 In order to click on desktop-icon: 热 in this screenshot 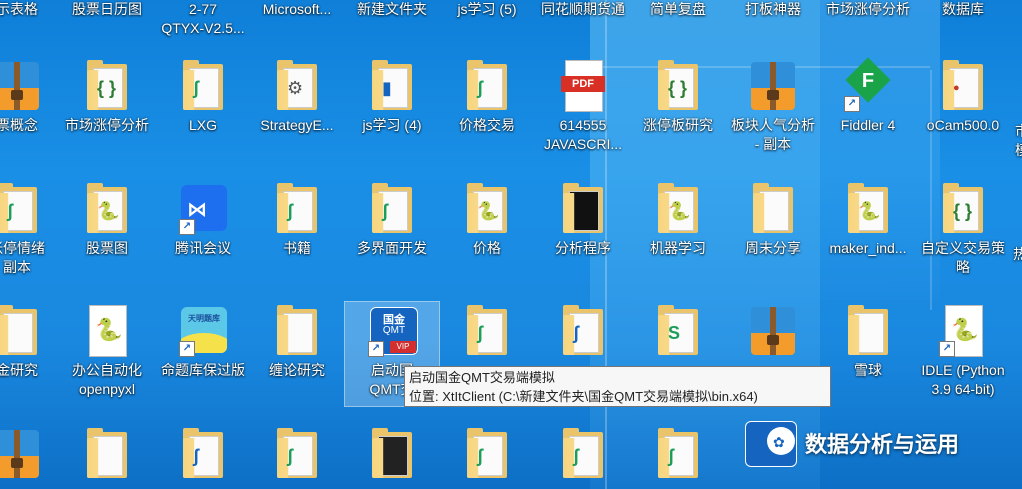, I will do `click(1016, 223)`.